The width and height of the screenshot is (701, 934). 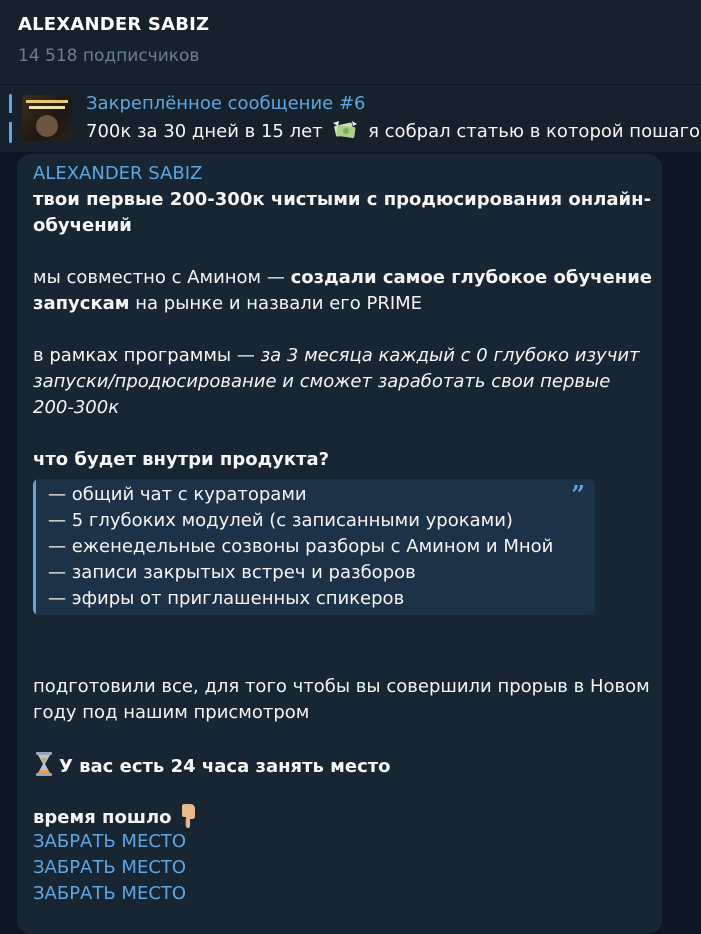 I want to click on pinned-indicator, so click(x=10, y=118).